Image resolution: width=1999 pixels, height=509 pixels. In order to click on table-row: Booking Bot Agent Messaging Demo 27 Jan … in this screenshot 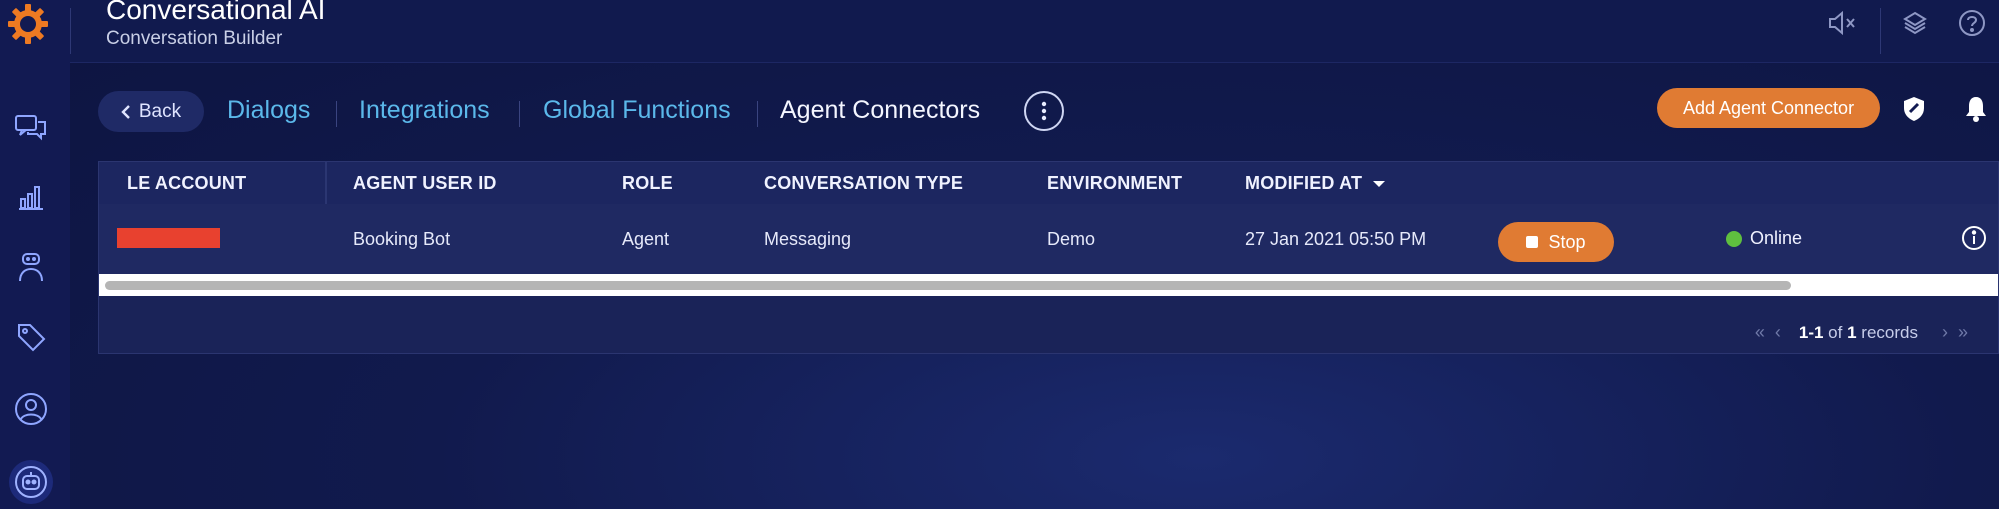, I will do `click(1048, 239)`.